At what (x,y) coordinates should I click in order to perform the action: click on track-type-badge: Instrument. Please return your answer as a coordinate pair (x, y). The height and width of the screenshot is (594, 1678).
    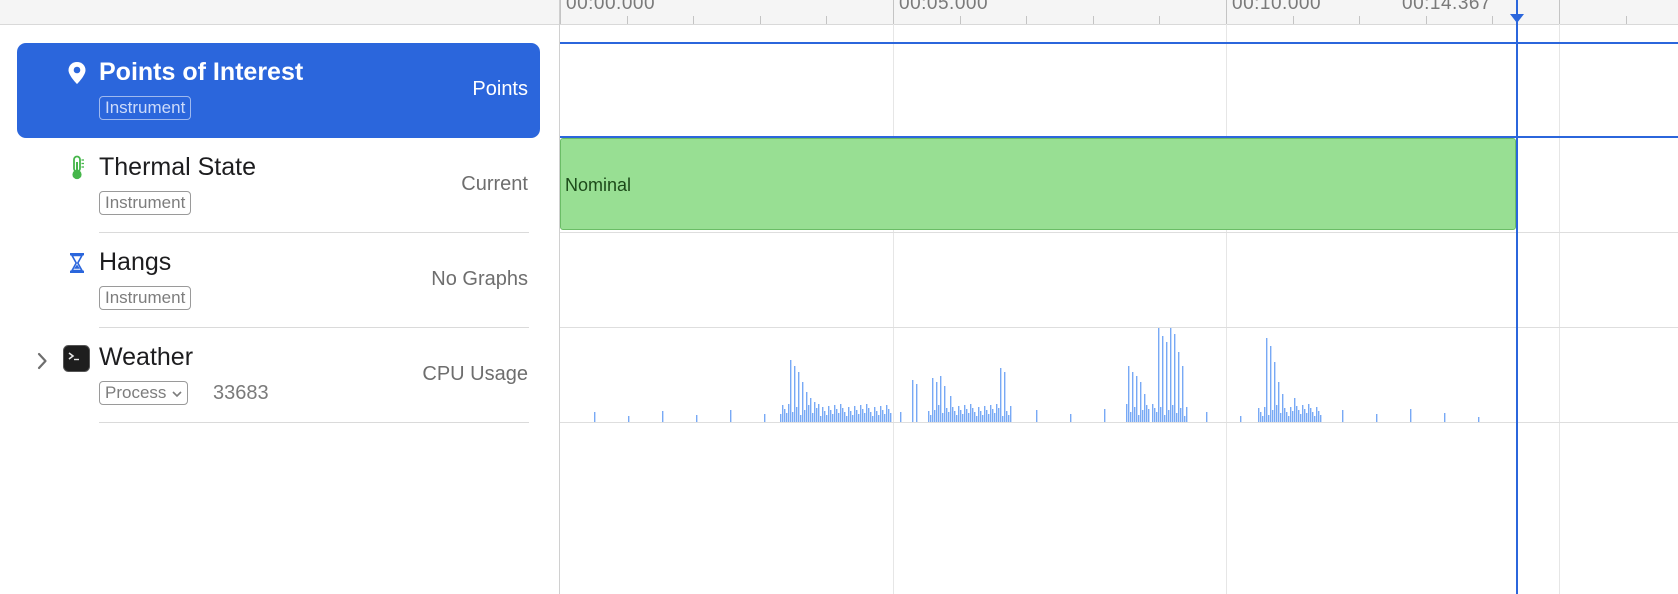
    Looking at the image, I should click on (145, 298).